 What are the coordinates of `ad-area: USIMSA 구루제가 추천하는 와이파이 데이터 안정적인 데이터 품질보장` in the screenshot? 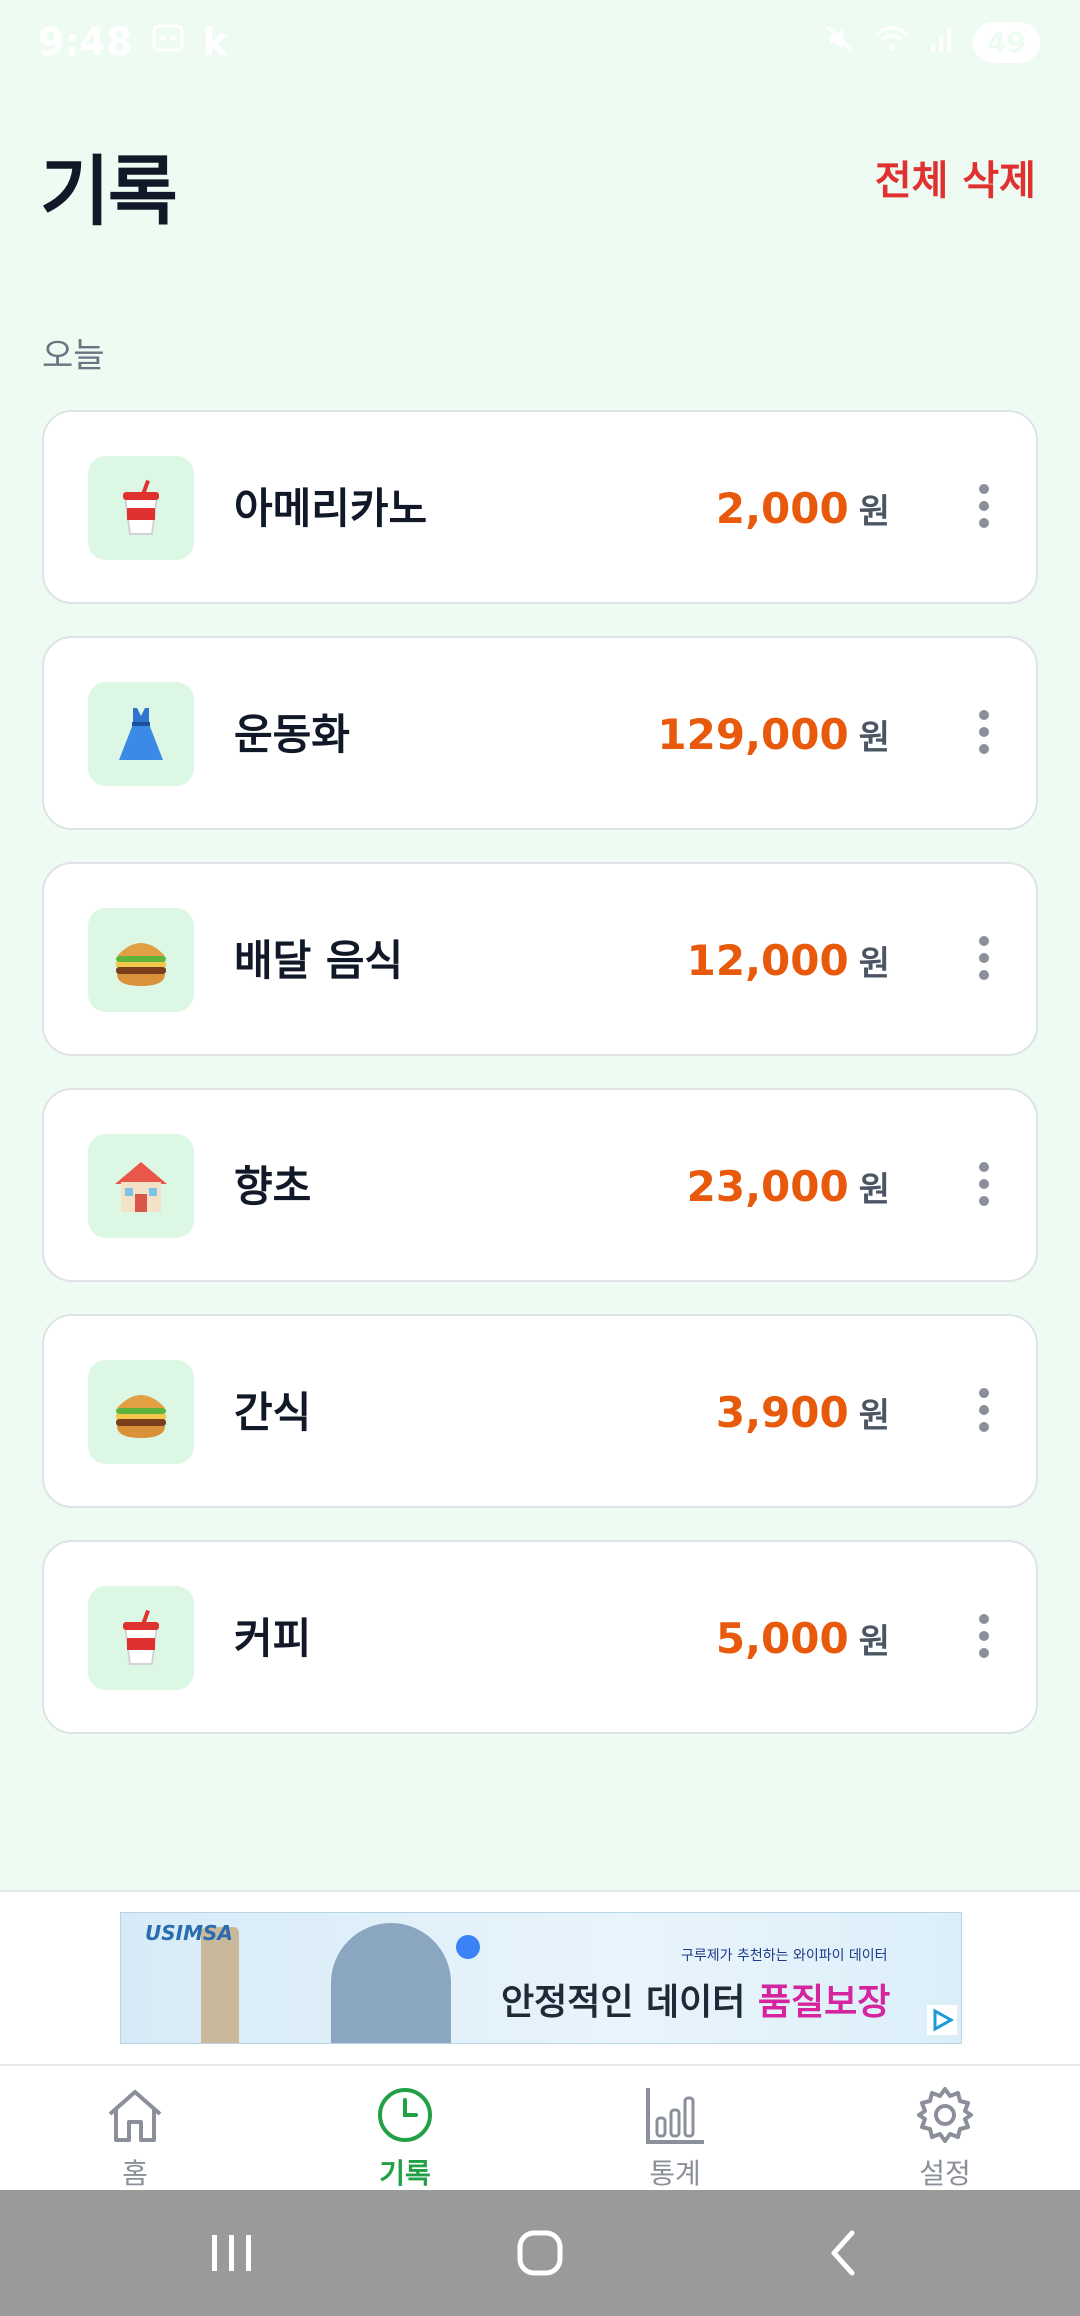 It's located at (540, 1977).